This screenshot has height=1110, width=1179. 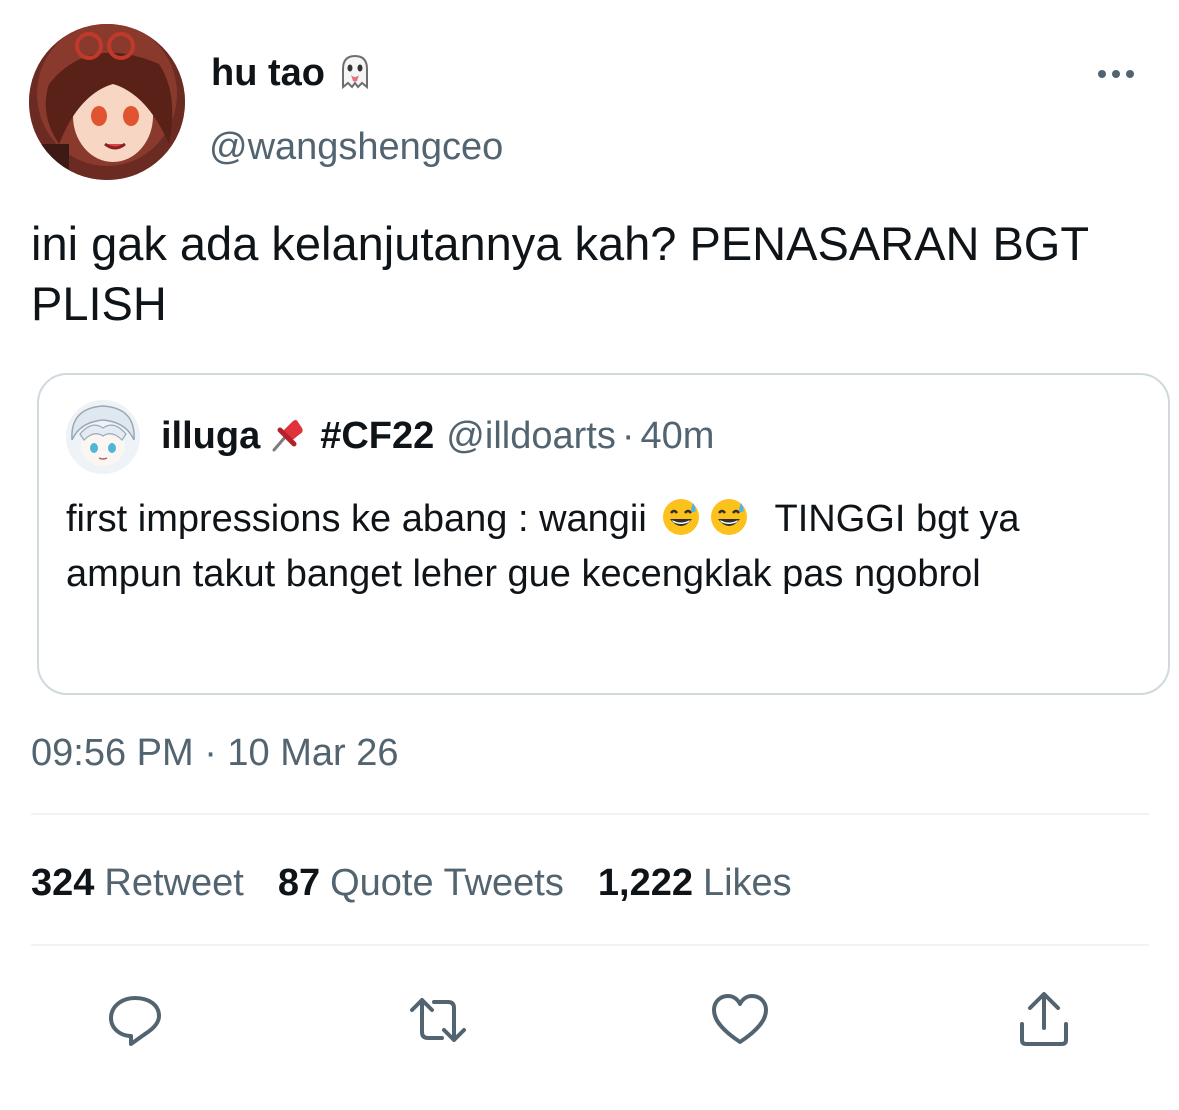 I want to click on stat-retweets: 324 Retweet, so click(x=137, y=883).